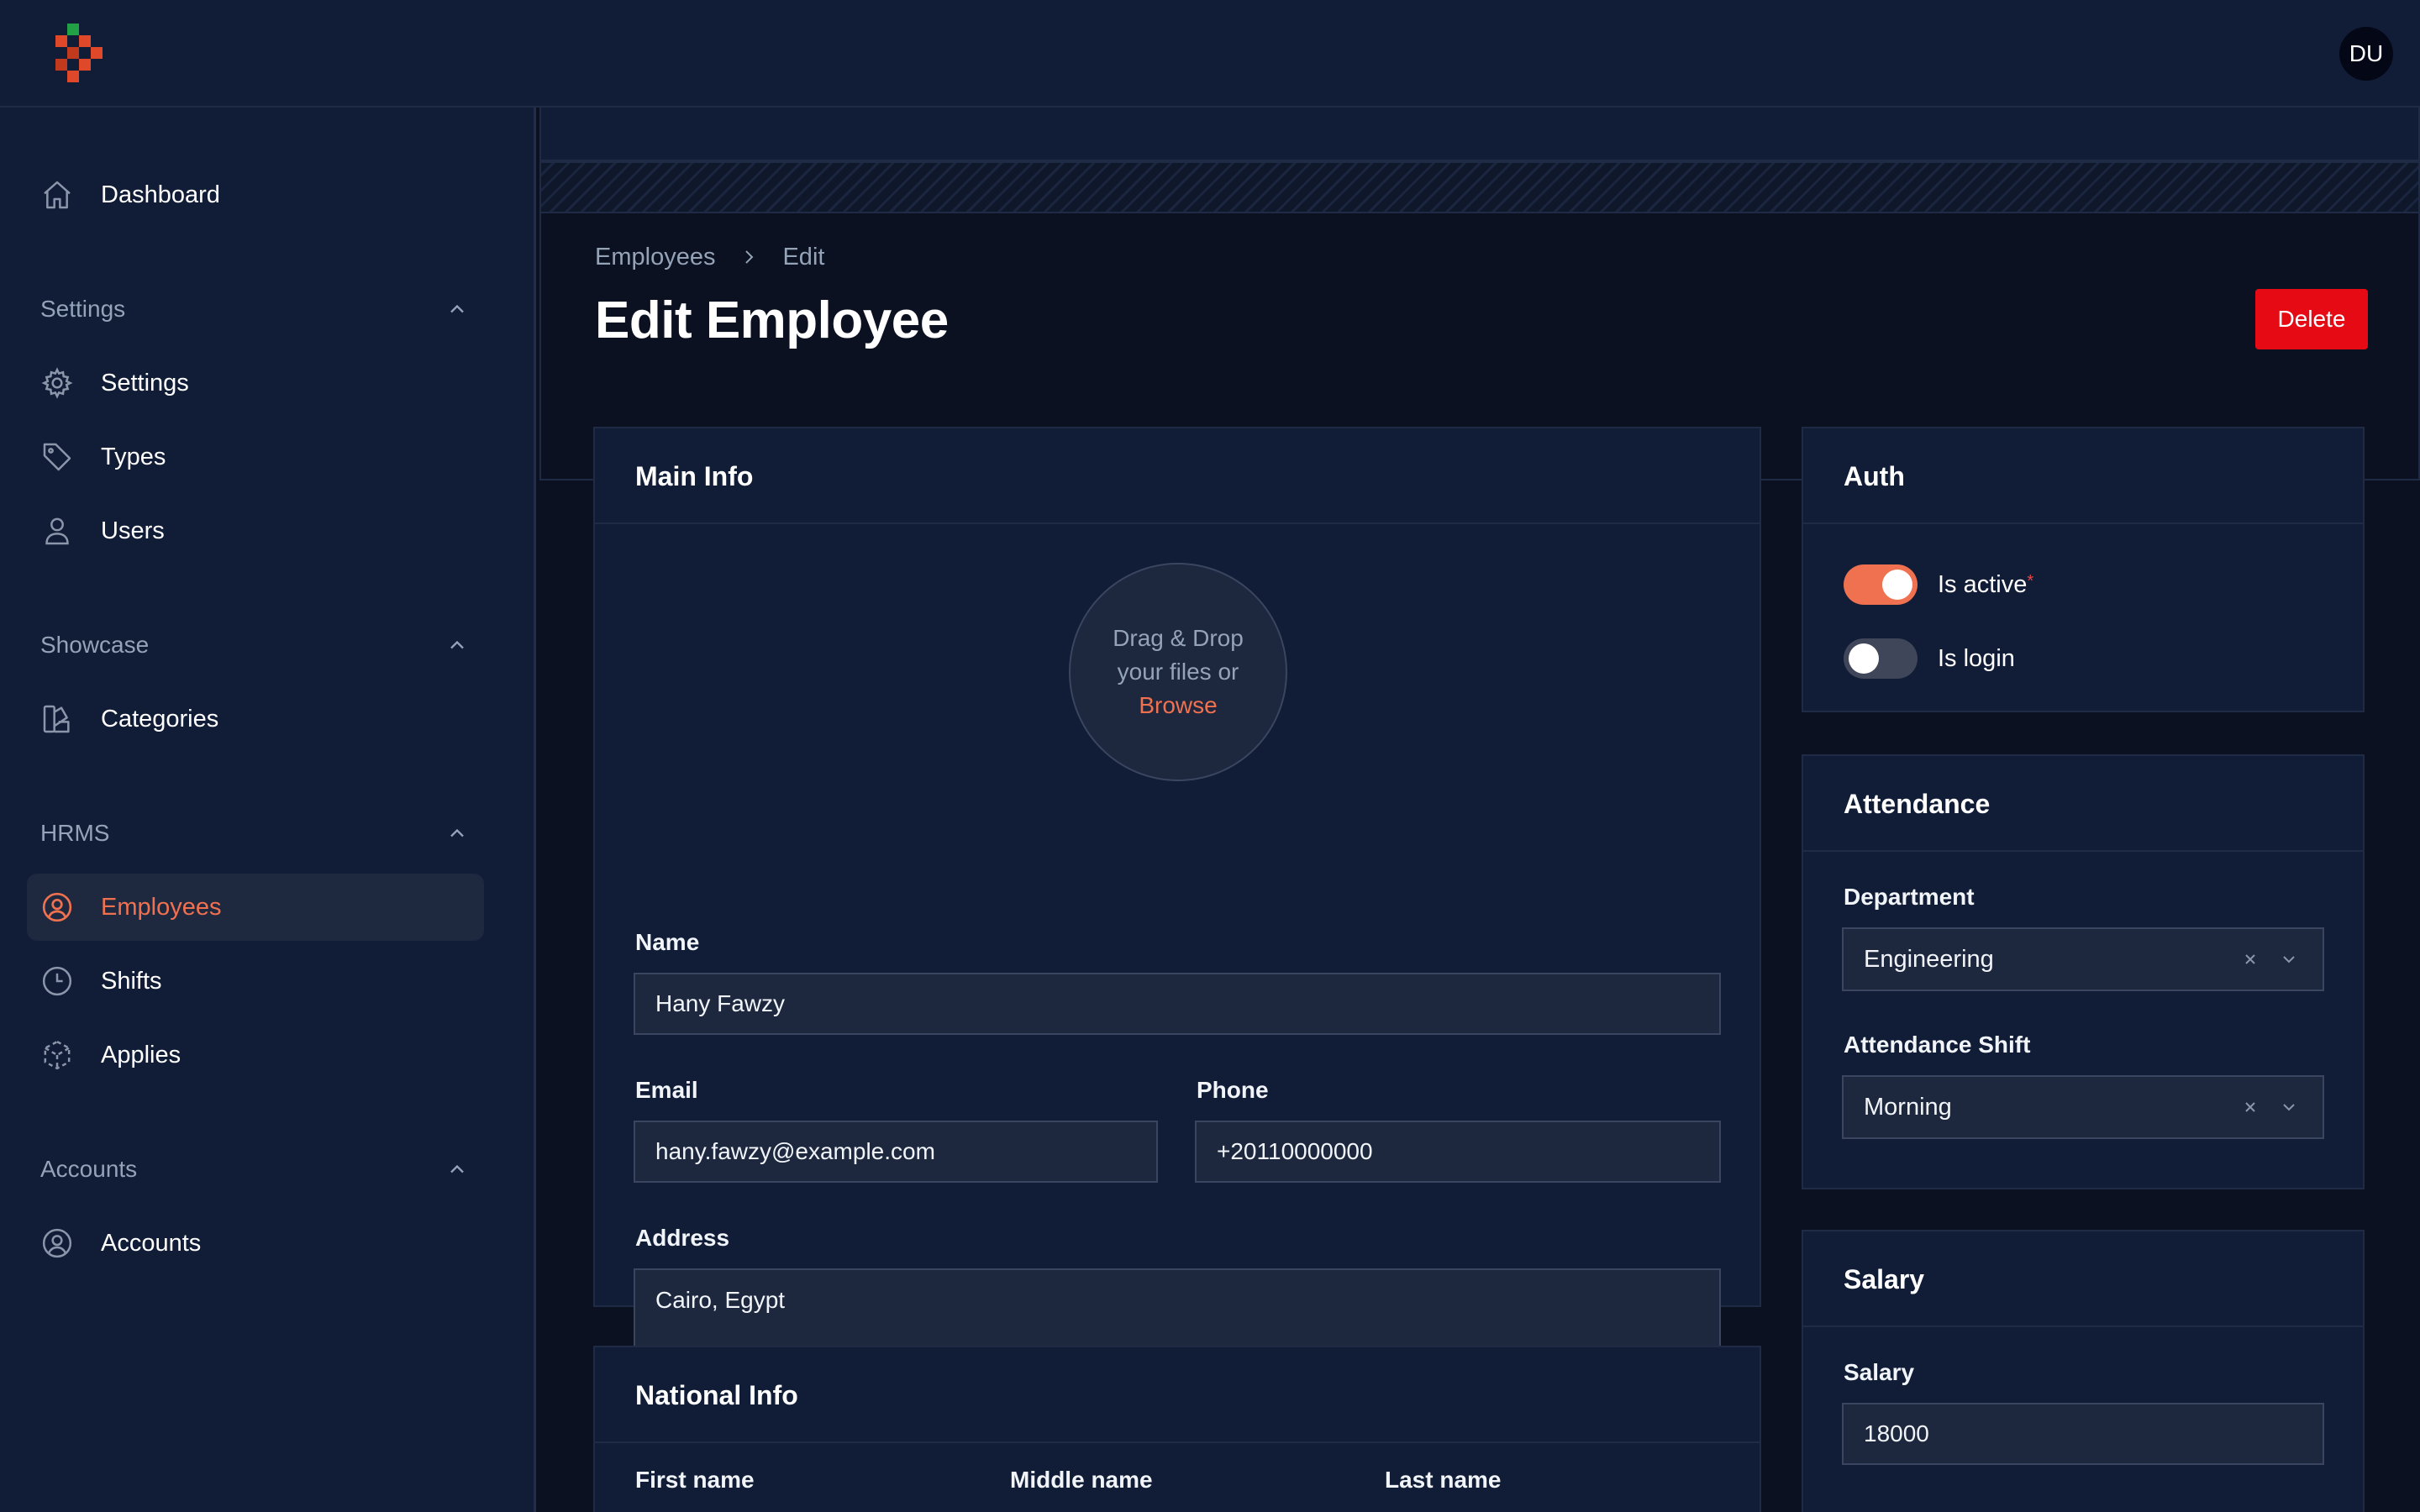 This screenshot has height=1512, width=2420. Describe the element at coordinates (151, 1243) in the screenshot. I see `sidebar-item-label: Accounts` at that location.